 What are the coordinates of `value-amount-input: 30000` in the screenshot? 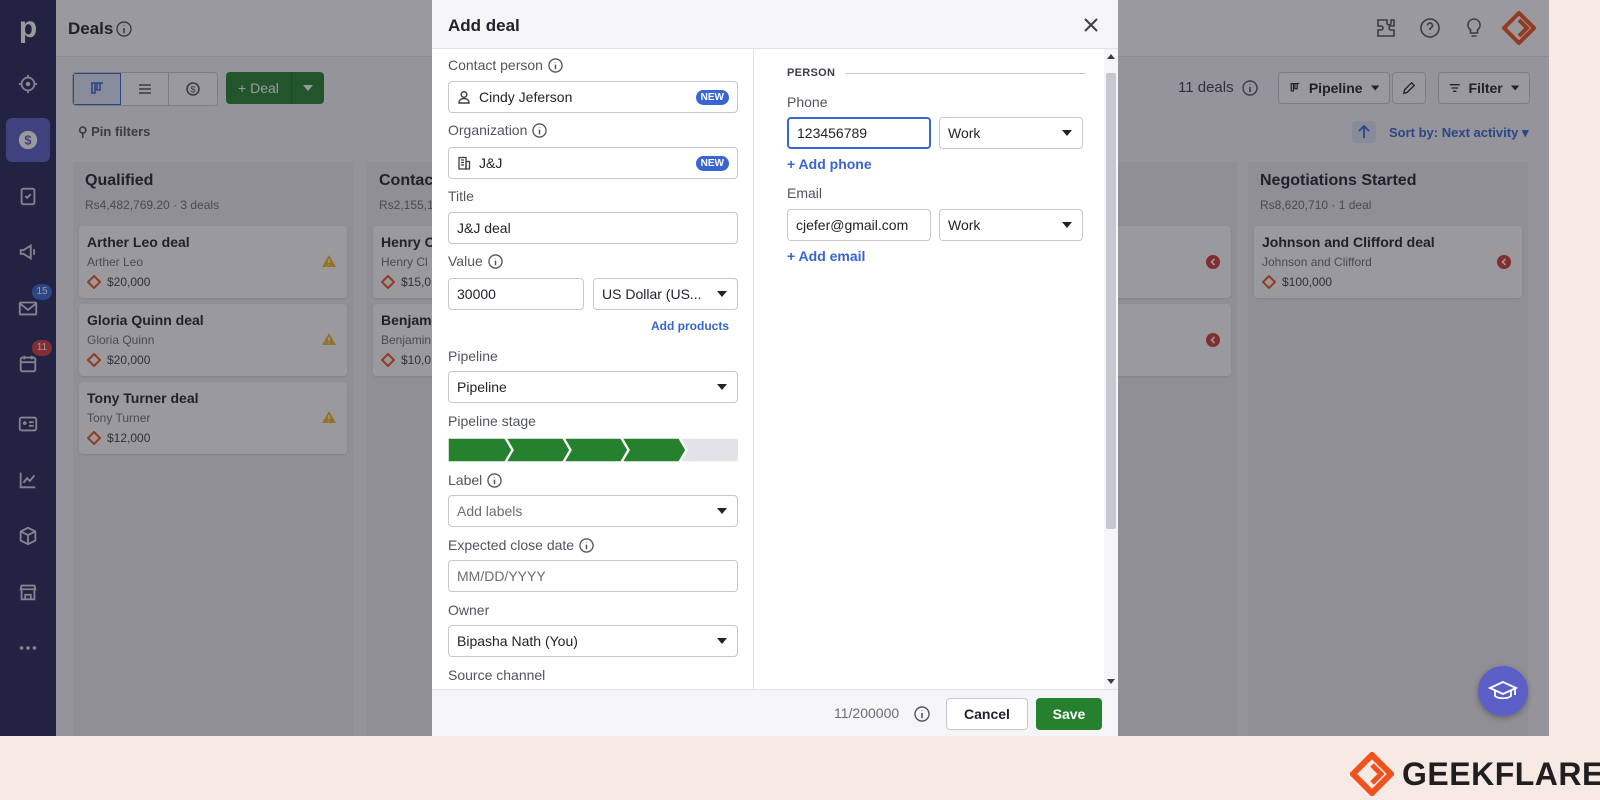 It's located at (516, 294).